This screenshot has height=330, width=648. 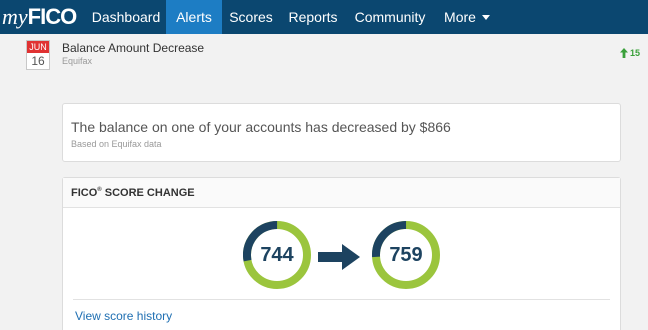 What do you see at coordinates (390, 17) in the screenshot?
I see `nav-community: Community` at bounding box center [390, 17].